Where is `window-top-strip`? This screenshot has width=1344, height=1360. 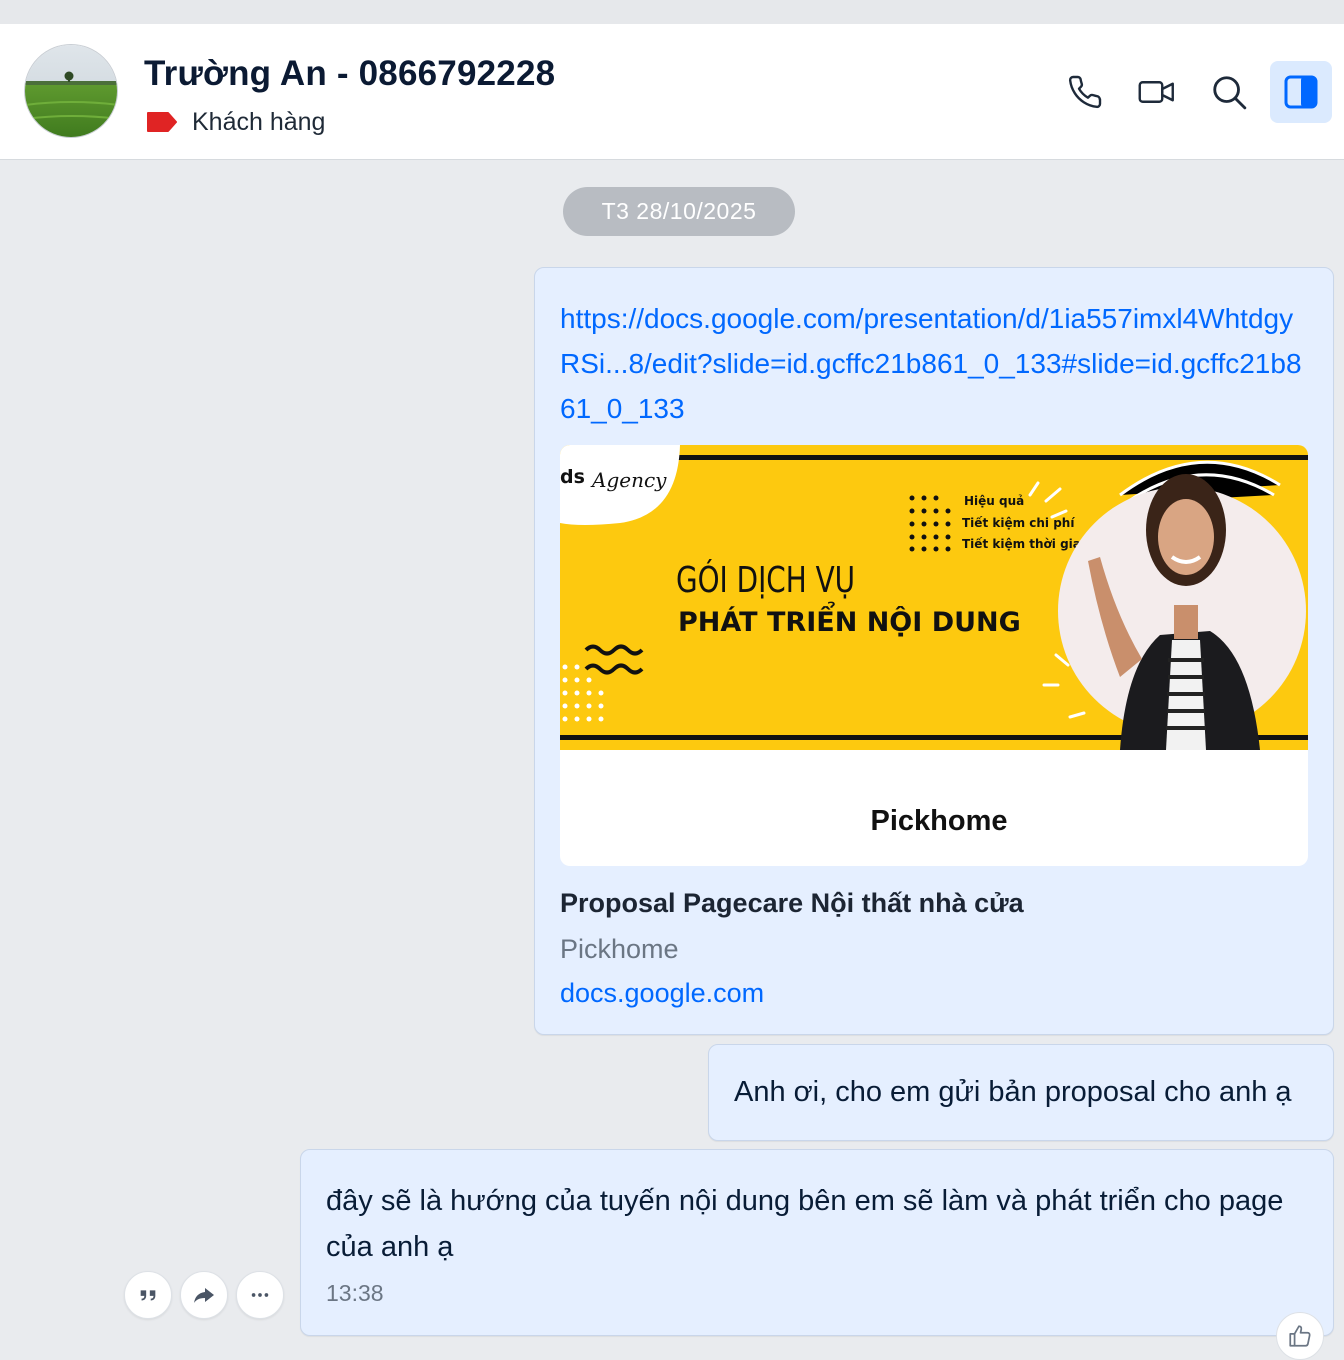
window-top-strip is located at coordinates (672, 12).